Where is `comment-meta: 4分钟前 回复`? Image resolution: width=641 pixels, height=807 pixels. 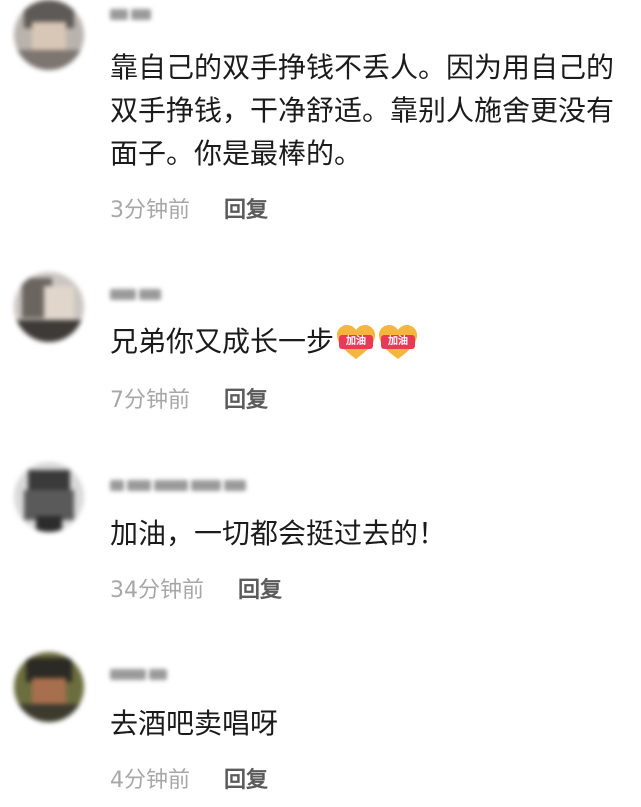 comment-meta: 4分钟前 回复 is located at coordinates (189, 781).